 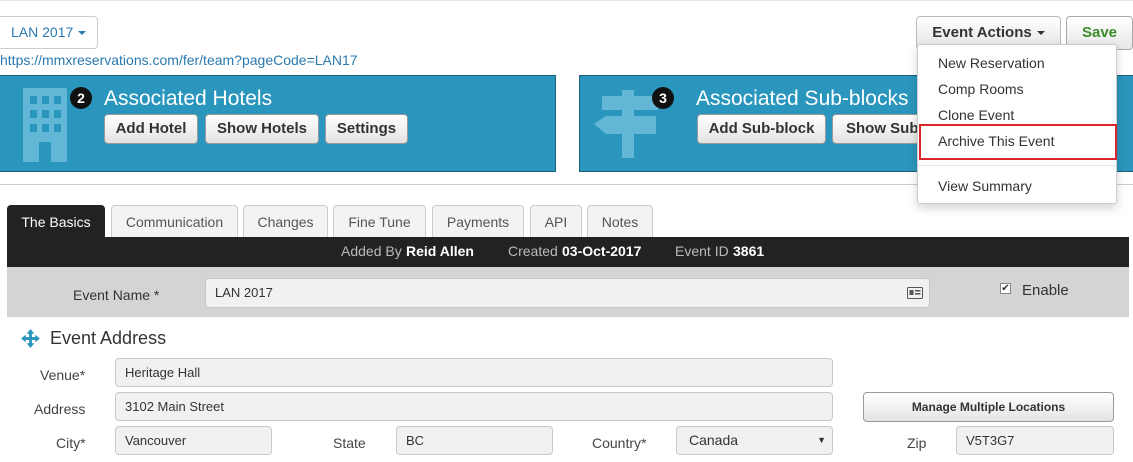 I want to click on created-value: 03-Oct-2017, so click(x=602, y=251).